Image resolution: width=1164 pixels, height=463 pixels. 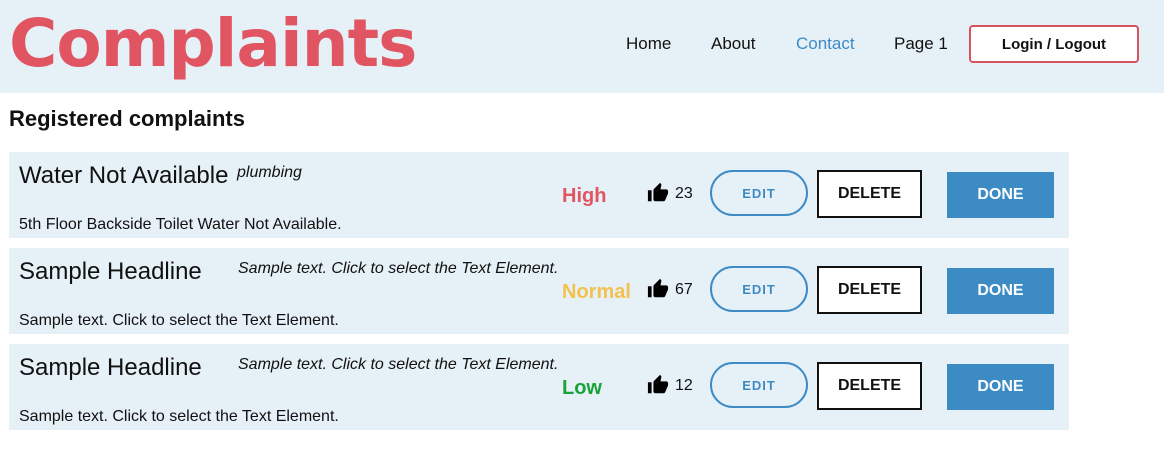 What do you see at coordinates (684, 193) in the screenshot?
I see `like-count: 23` at bounding box center [684, 193].